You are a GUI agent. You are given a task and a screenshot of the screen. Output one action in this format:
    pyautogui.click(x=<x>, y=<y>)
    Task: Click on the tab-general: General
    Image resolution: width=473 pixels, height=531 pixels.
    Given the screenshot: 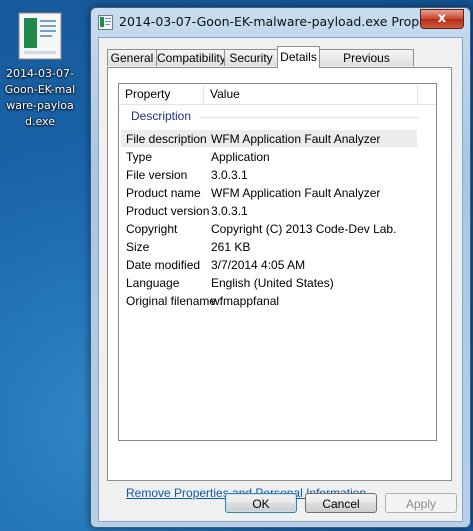 What is the action you would take?
    pyautogui.click(x=132, y=57)
    